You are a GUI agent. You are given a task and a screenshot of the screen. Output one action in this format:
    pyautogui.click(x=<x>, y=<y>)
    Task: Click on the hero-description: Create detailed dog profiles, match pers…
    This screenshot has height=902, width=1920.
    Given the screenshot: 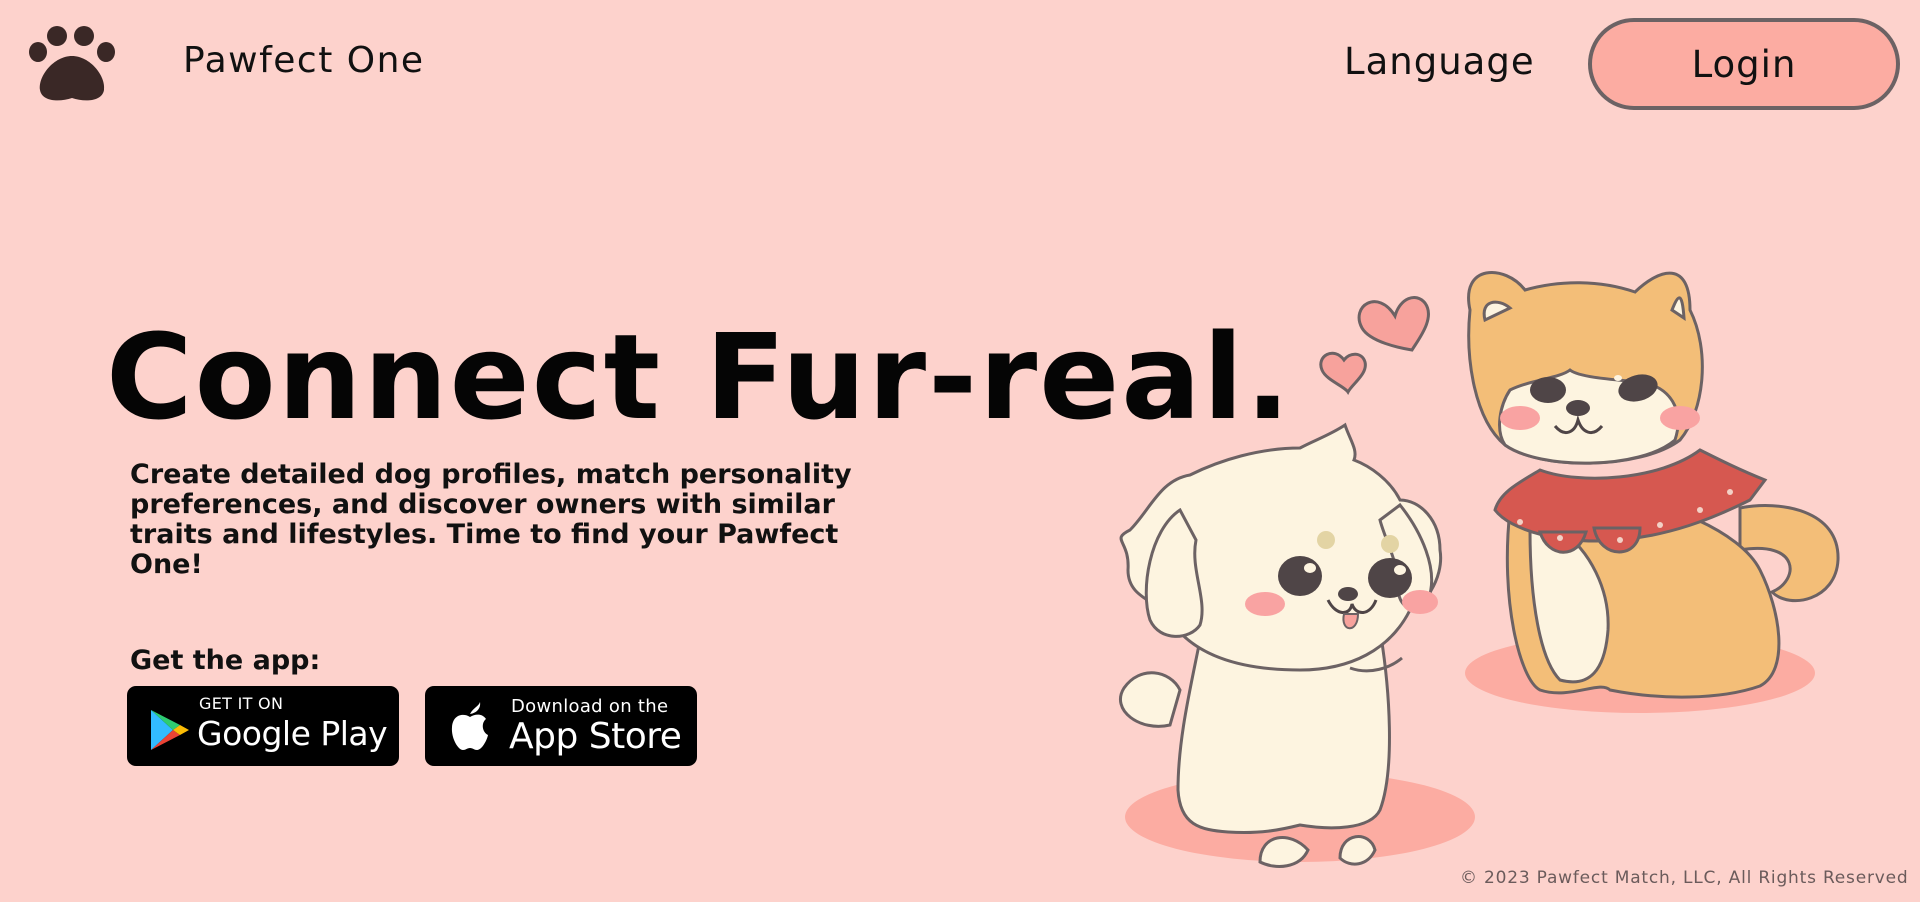 What is the action you would take?
    pyautogui.click(x=491, y=519)
    